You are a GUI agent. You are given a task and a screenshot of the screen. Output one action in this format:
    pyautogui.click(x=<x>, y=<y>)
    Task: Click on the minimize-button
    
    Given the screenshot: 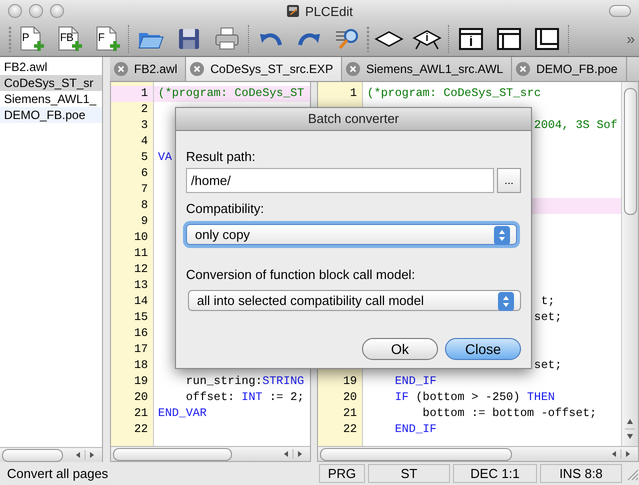 What is the action you would take?
    pyautogui.click(x=36, y=11)
    